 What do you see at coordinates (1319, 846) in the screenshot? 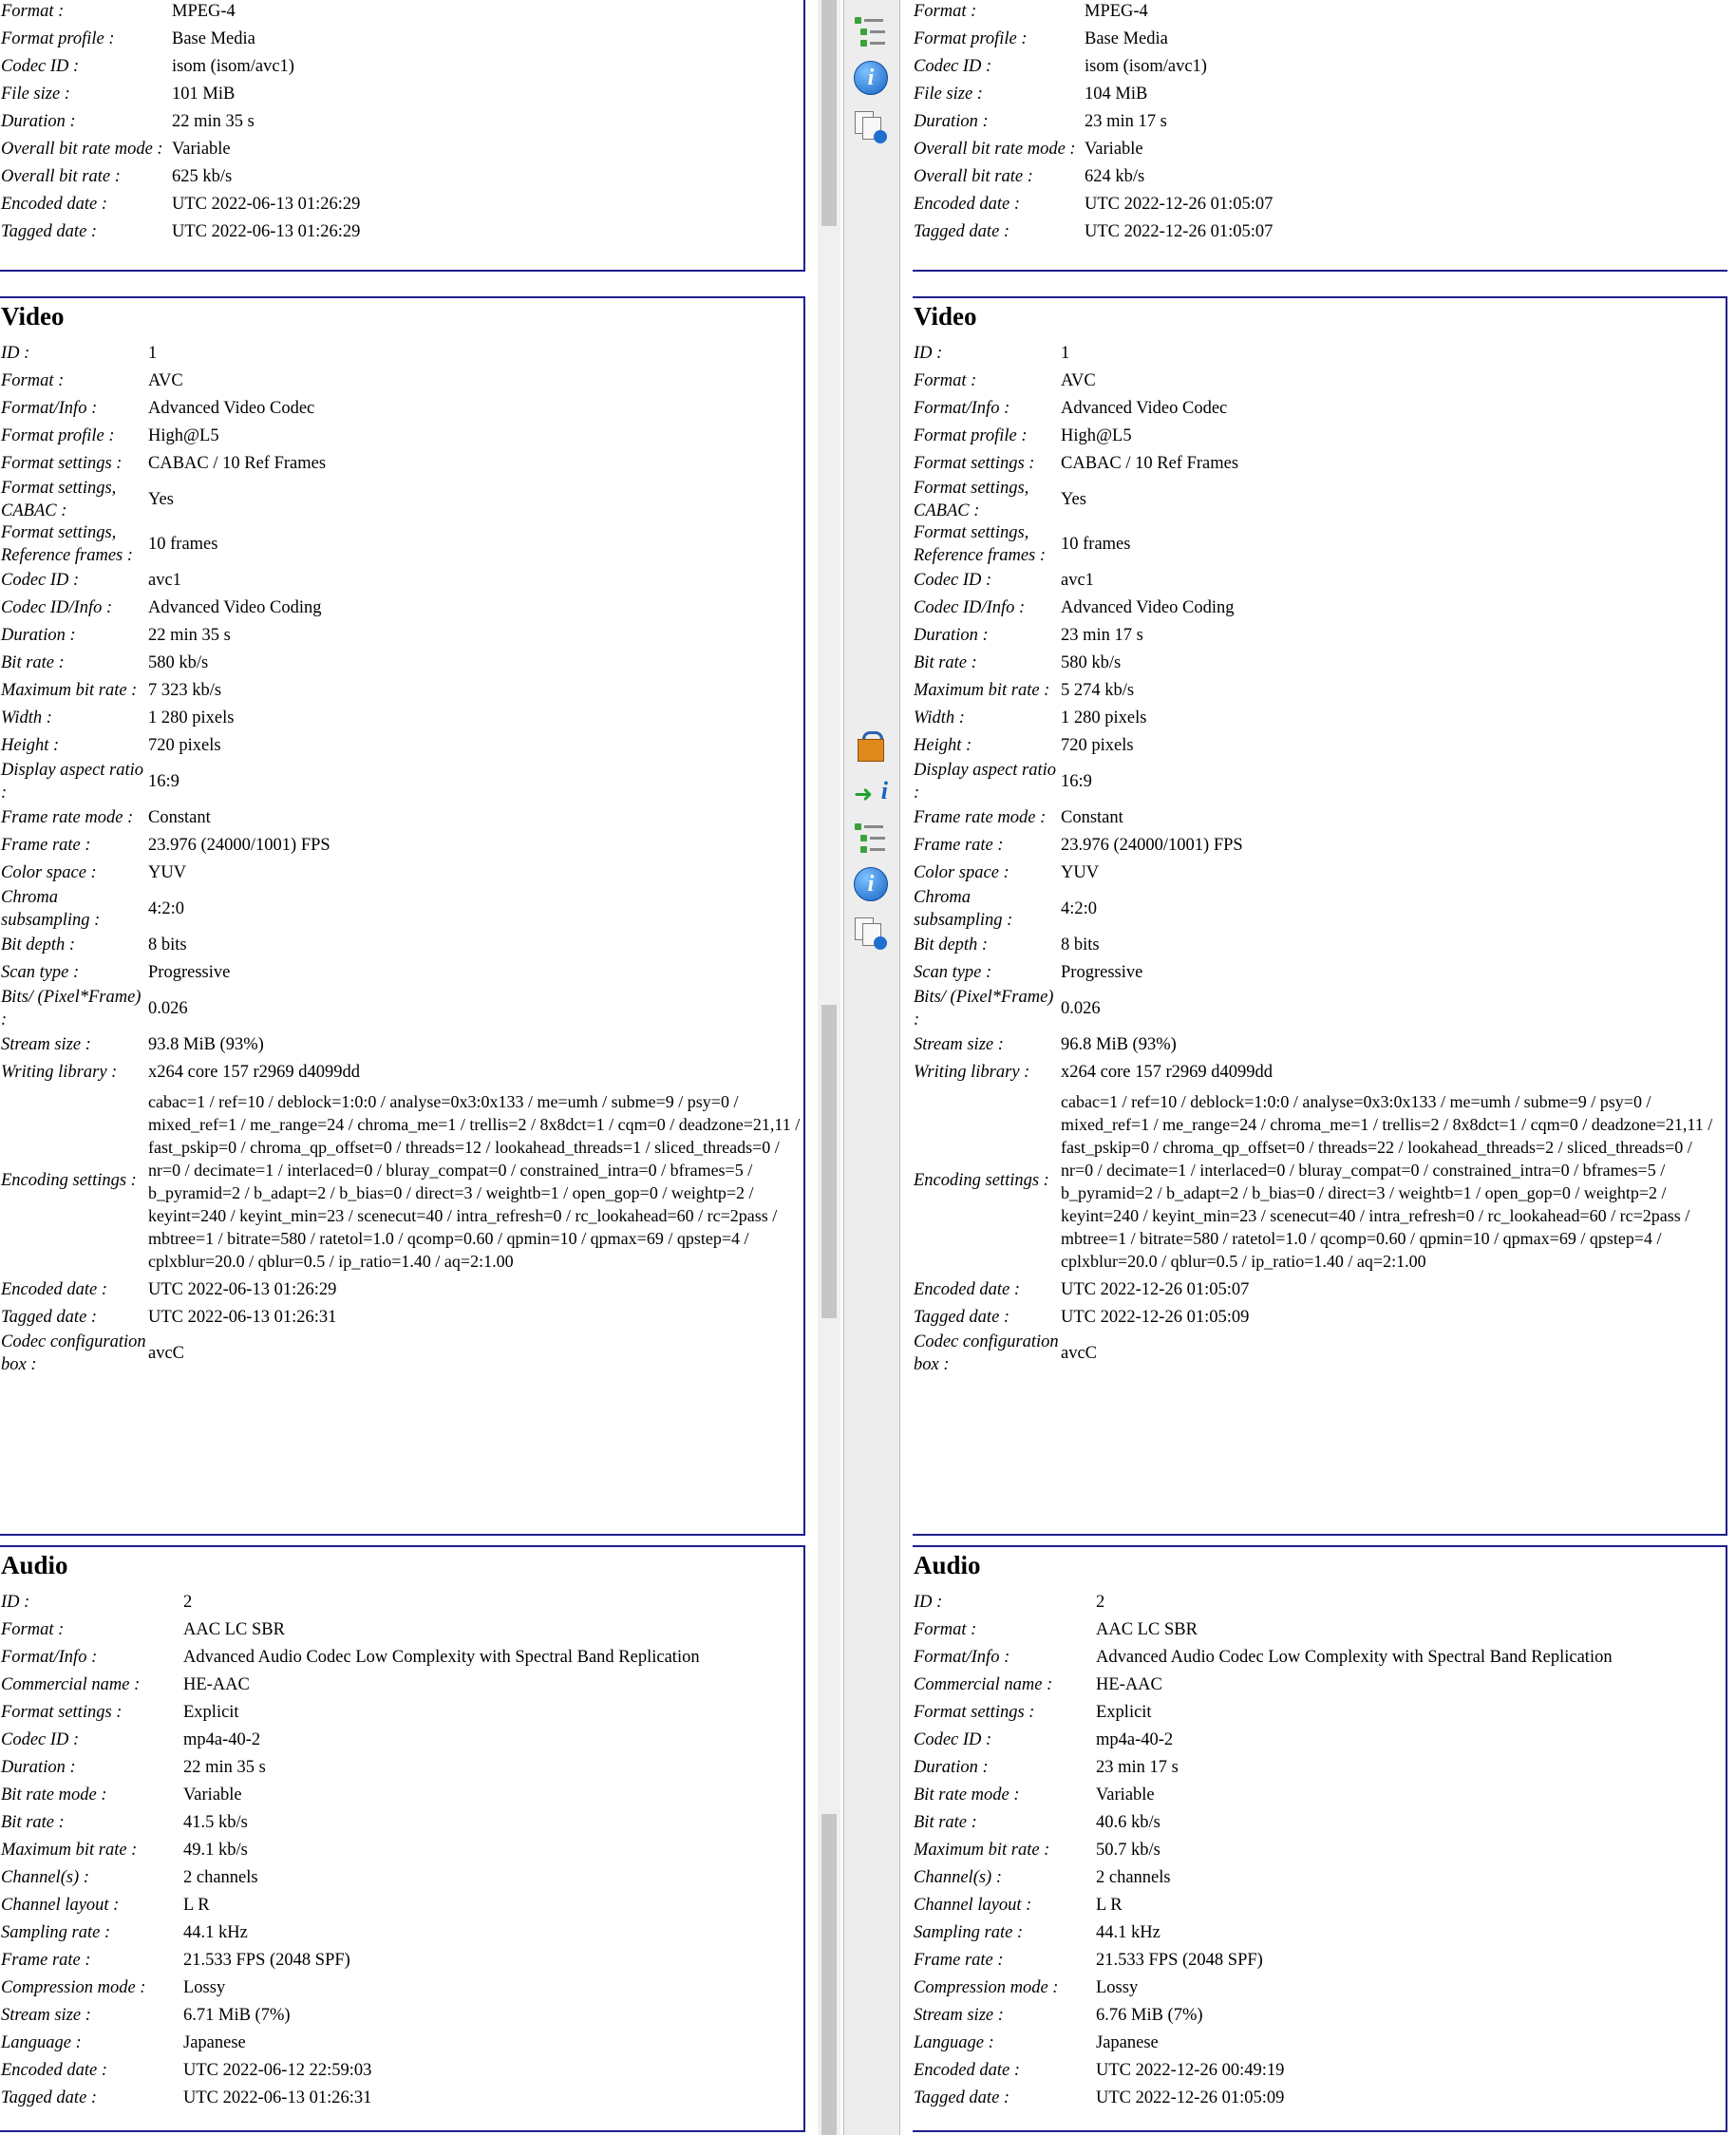
I see `info-row: Frame rate : 23.976 (24000/1001) FPS` at bounding box center [1319, 846].